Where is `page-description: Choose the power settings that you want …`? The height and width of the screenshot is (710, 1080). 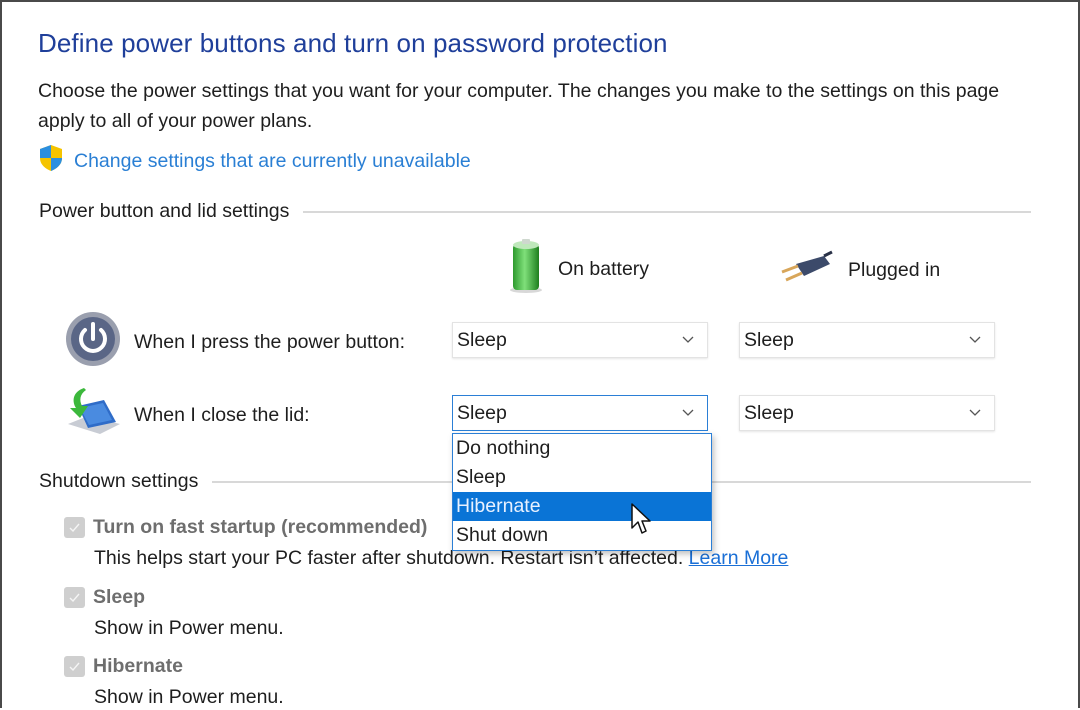
page-description: Choose the power settings that you want … is located at coordinates (519, 106).